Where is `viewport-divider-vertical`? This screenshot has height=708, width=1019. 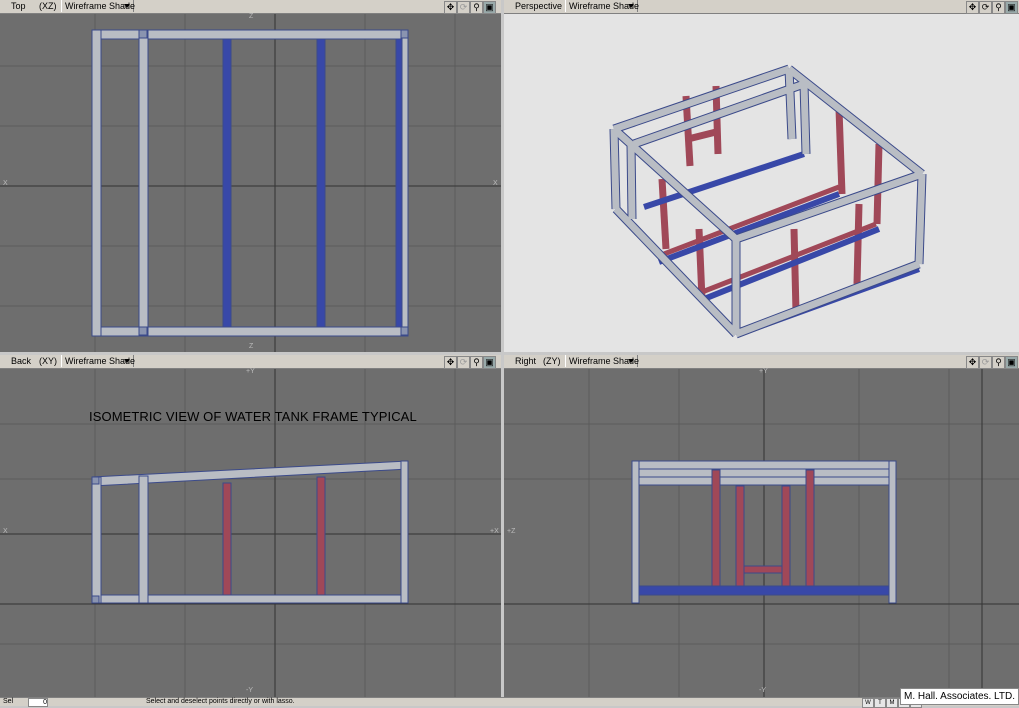 viewport-divider-vertical is located at coordinates (502, 348).